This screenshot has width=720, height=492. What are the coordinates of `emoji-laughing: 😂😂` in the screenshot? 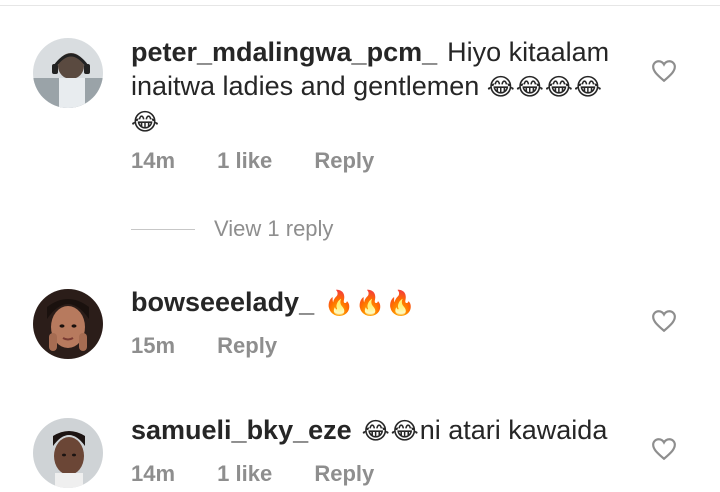 It's located at (390, 431).